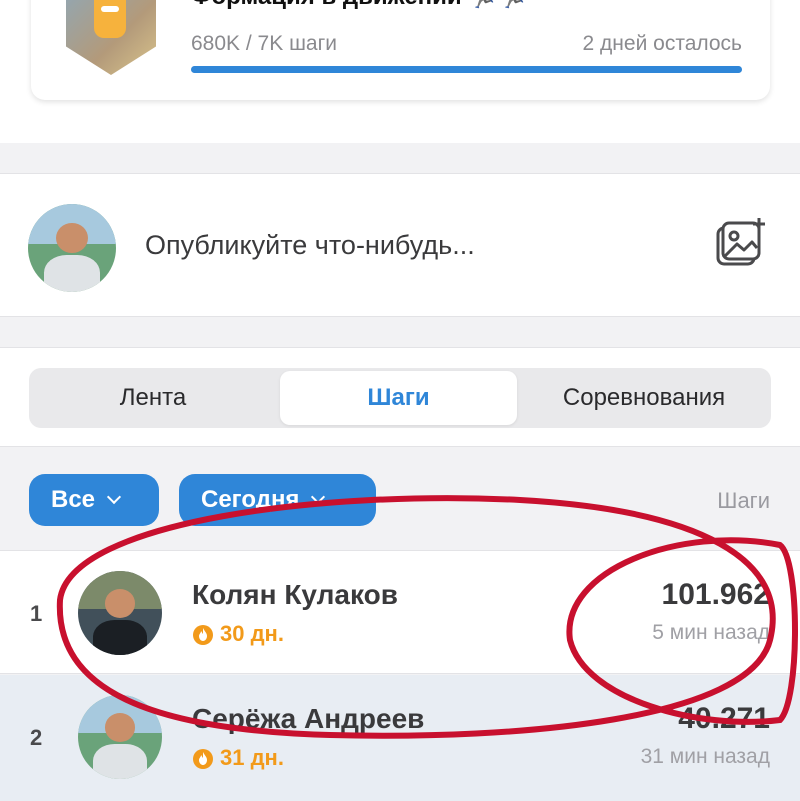 The image size is (800, 801). I want to click on add-photo-icon, so click(740, 244).